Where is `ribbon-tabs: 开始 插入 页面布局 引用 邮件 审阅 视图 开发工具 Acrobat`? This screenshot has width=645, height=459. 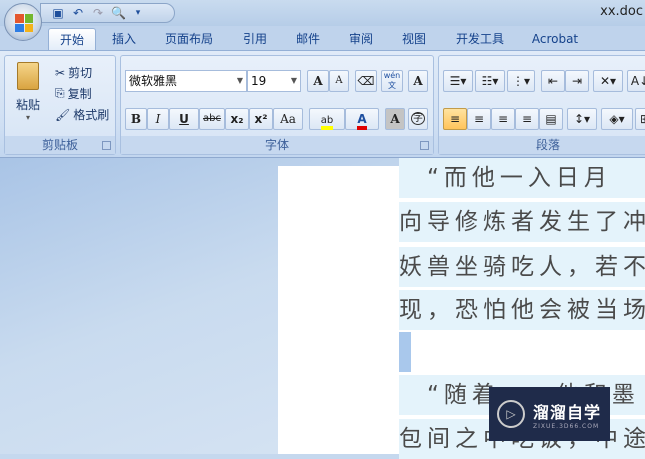
ribbon-tabs: 开始 插入 页面布局 引用 邮件 审阅 视图 开发工具 Acrobat is located at coordinates (322, 38).